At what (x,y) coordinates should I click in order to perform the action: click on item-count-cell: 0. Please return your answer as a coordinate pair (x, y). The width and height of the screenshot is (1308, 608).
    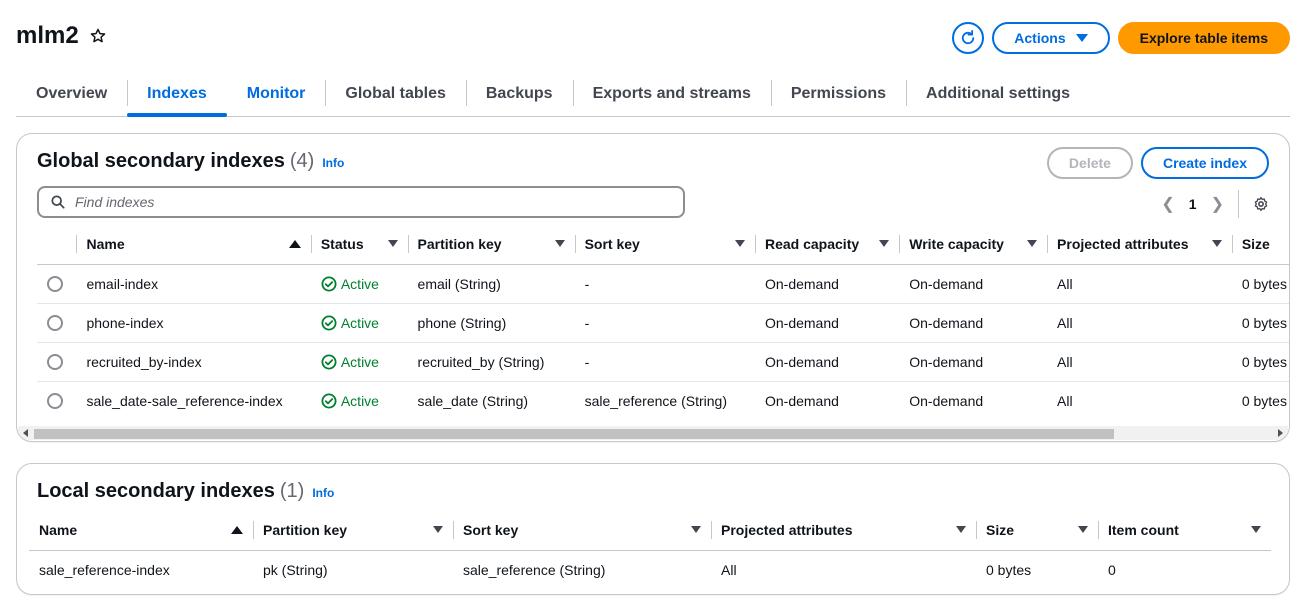
    Looking at the image, I should click on (1112, 569).